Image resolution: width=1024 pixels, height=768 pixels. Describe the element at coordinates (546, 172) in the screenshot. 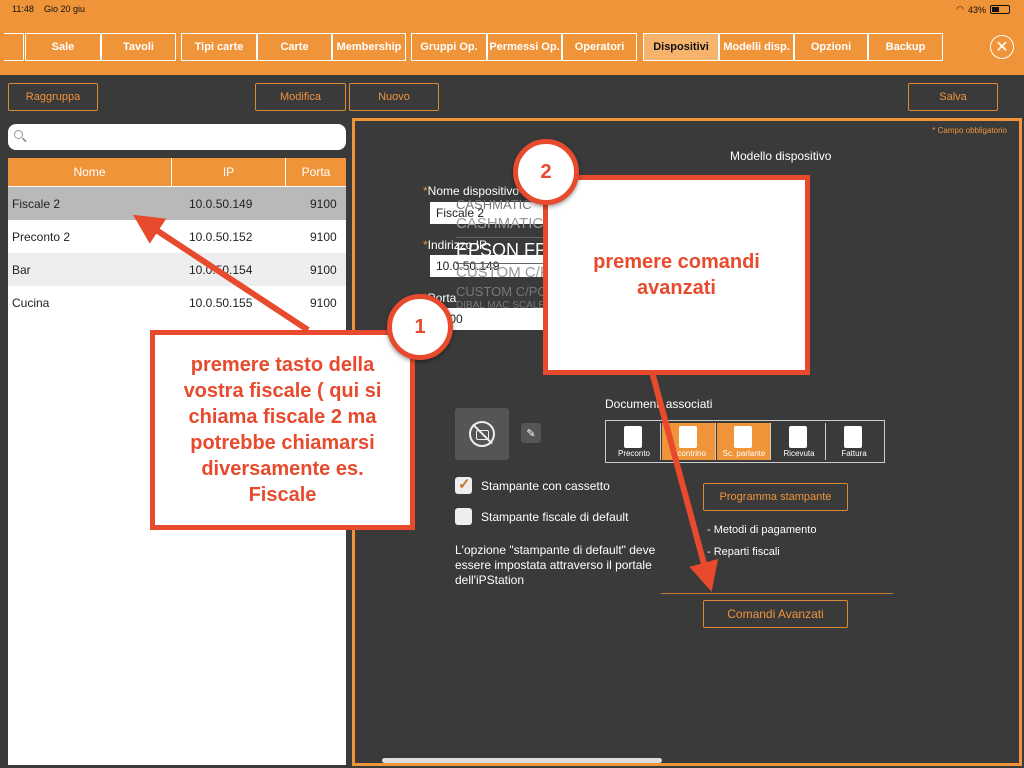

I see `annotation-badge-2: 2` at that location.